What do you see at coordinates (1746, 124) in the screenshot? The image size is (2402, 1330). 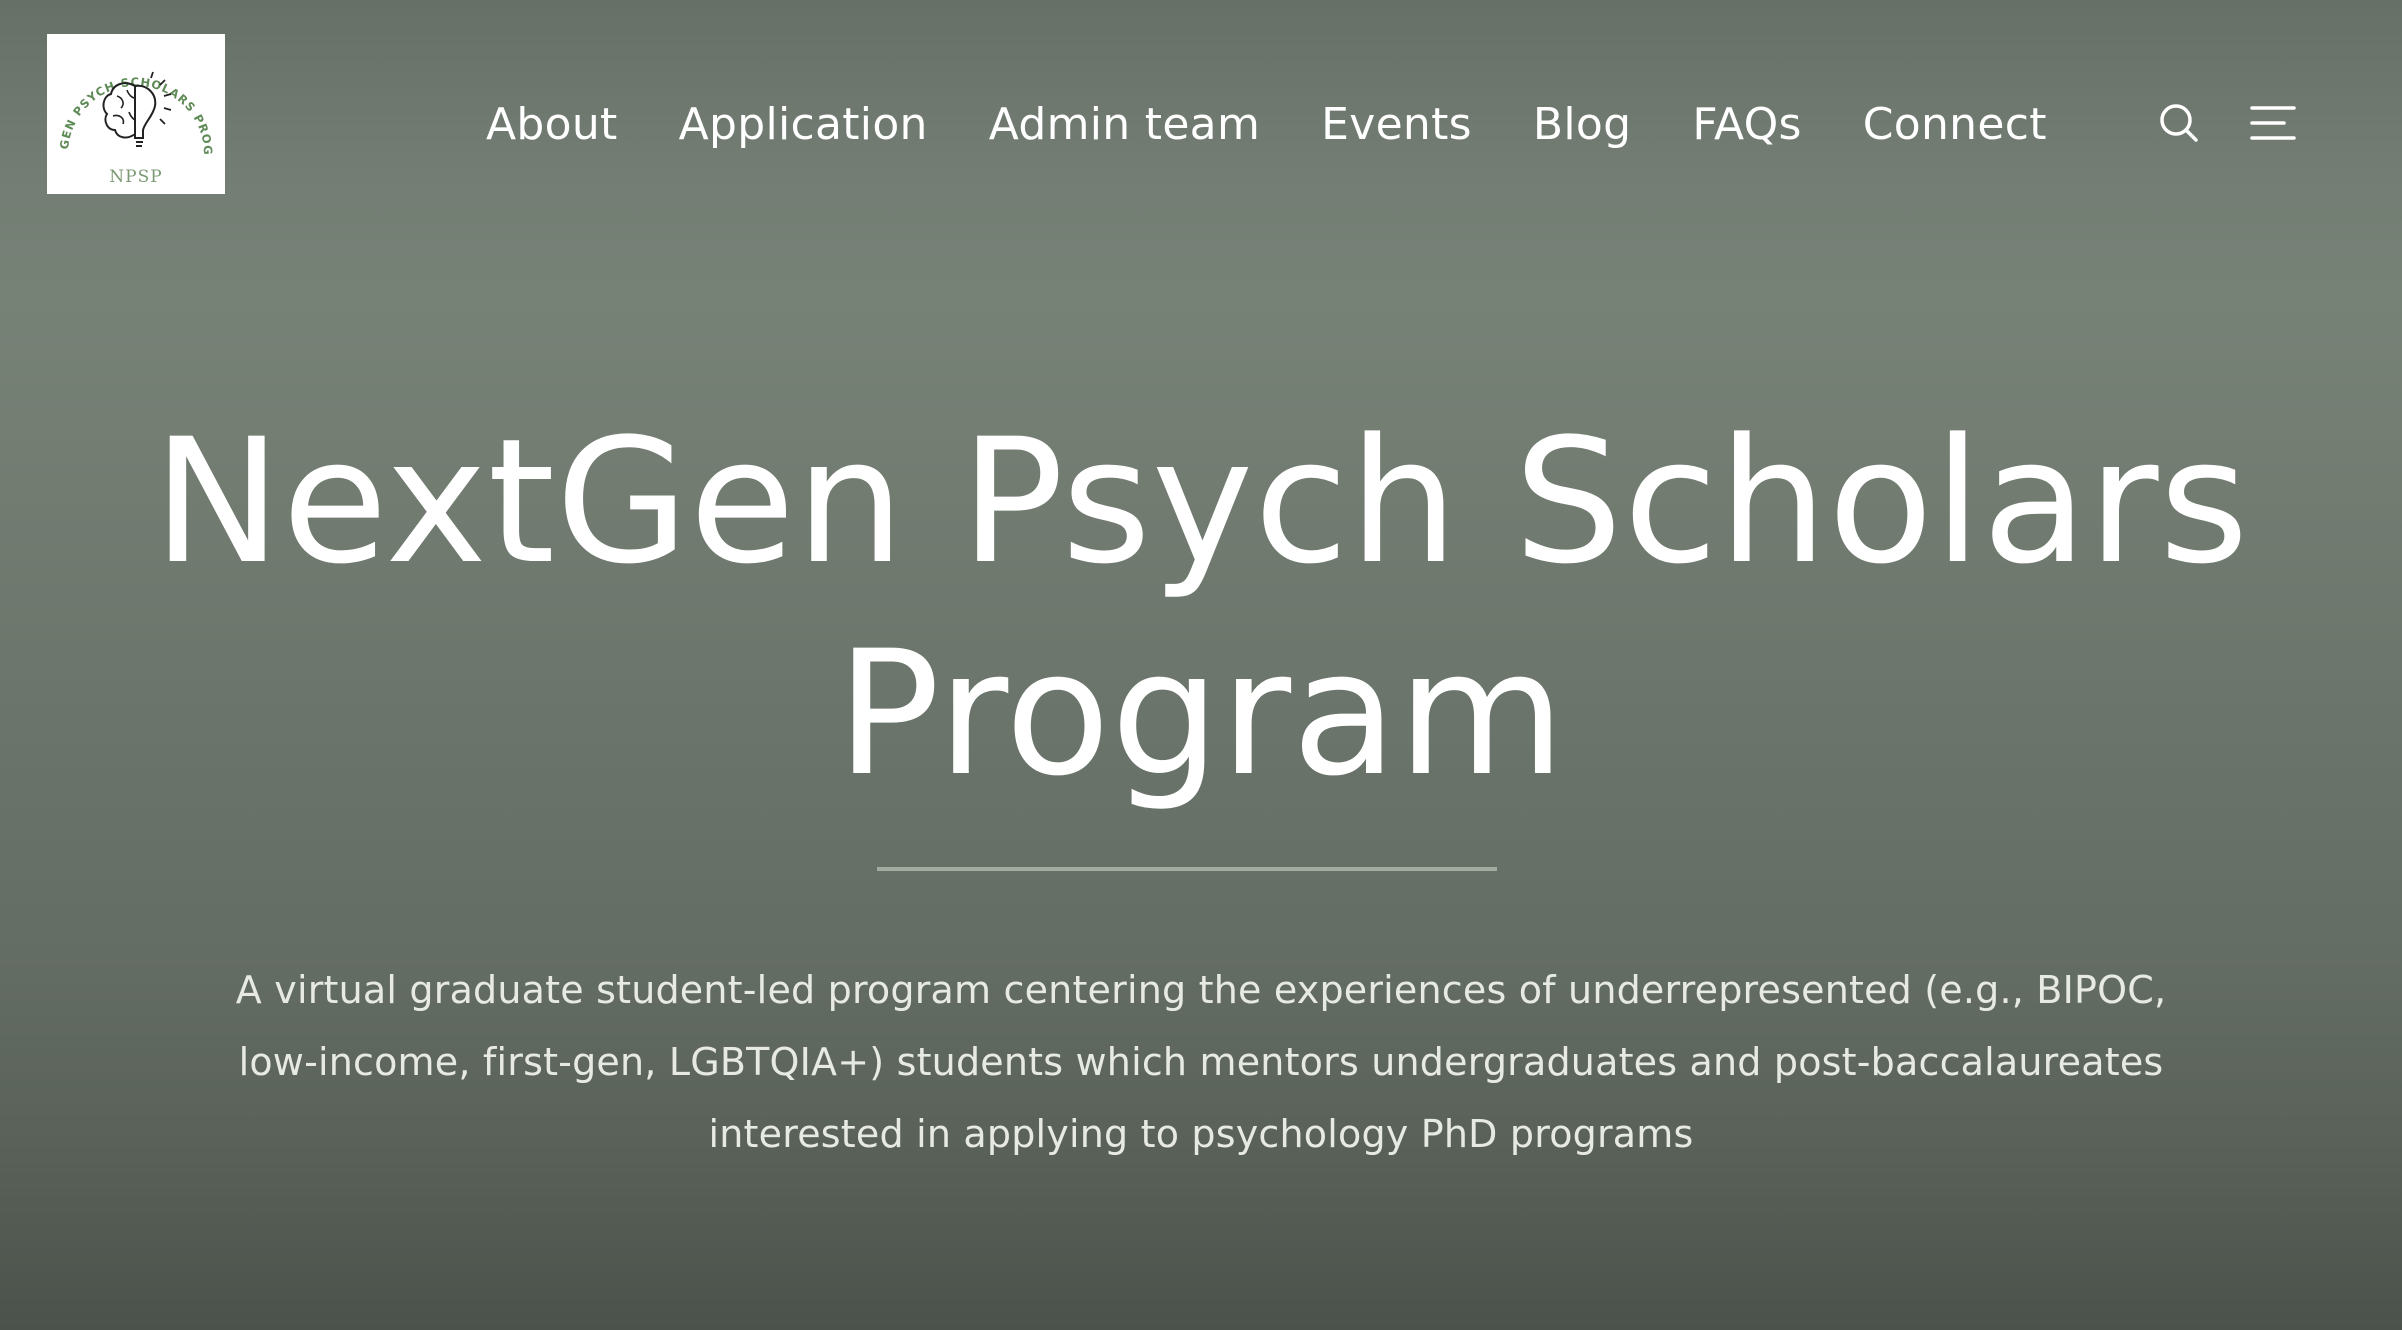 I see `nav-item-faqs: FAQs` at bounding box center [1746, 124].